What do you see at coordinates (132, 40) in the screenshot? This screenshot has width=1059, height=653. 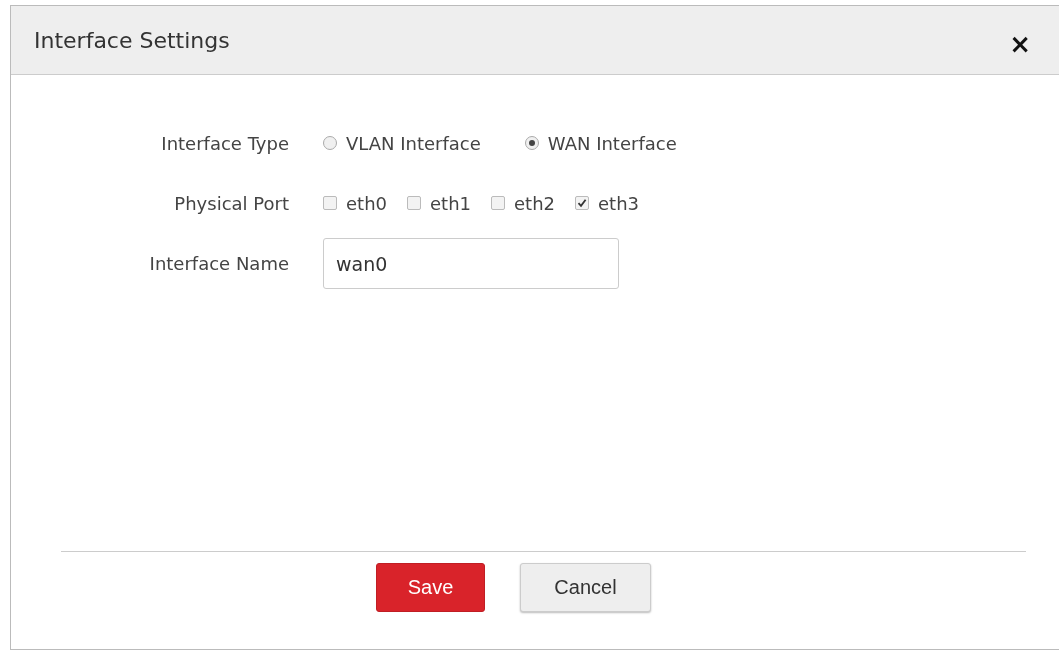 I see `dialog-title: Interface Settings` at bounding box center [132, 40].